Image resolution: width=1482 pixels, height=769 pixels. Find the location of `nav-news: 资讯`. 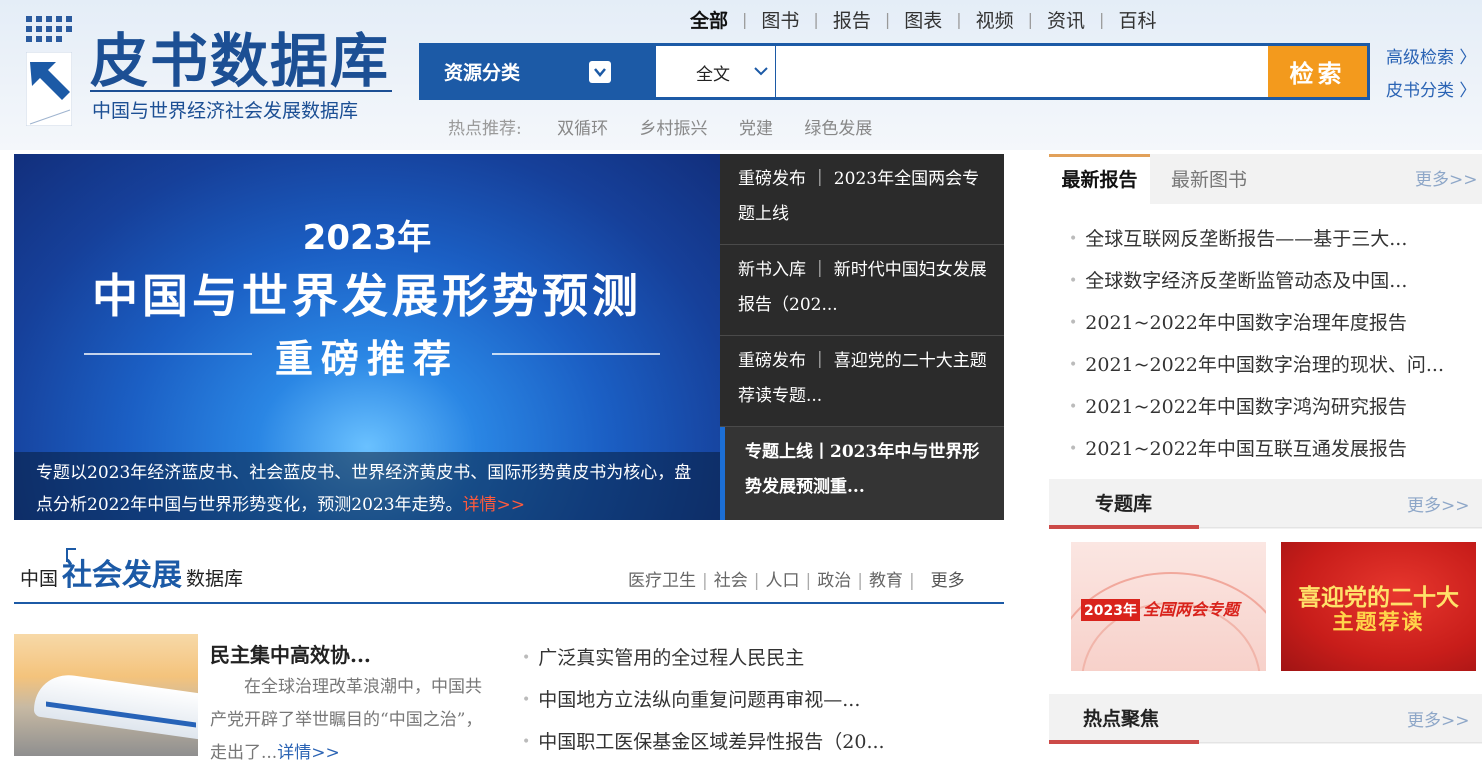

nav-news: 资讯 is located at coordinates (1066, 19).